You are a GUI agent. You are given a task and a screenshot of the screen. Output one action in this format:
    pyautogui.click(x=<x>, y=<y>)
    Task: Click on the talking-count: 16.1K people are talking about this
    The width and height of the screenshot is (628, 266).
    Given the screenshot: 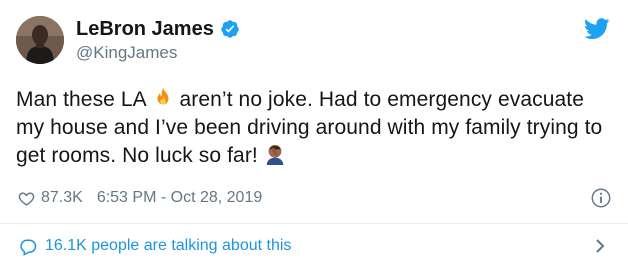 What is the action you would take?
    pyautogui.click(x=168, y=246)
    